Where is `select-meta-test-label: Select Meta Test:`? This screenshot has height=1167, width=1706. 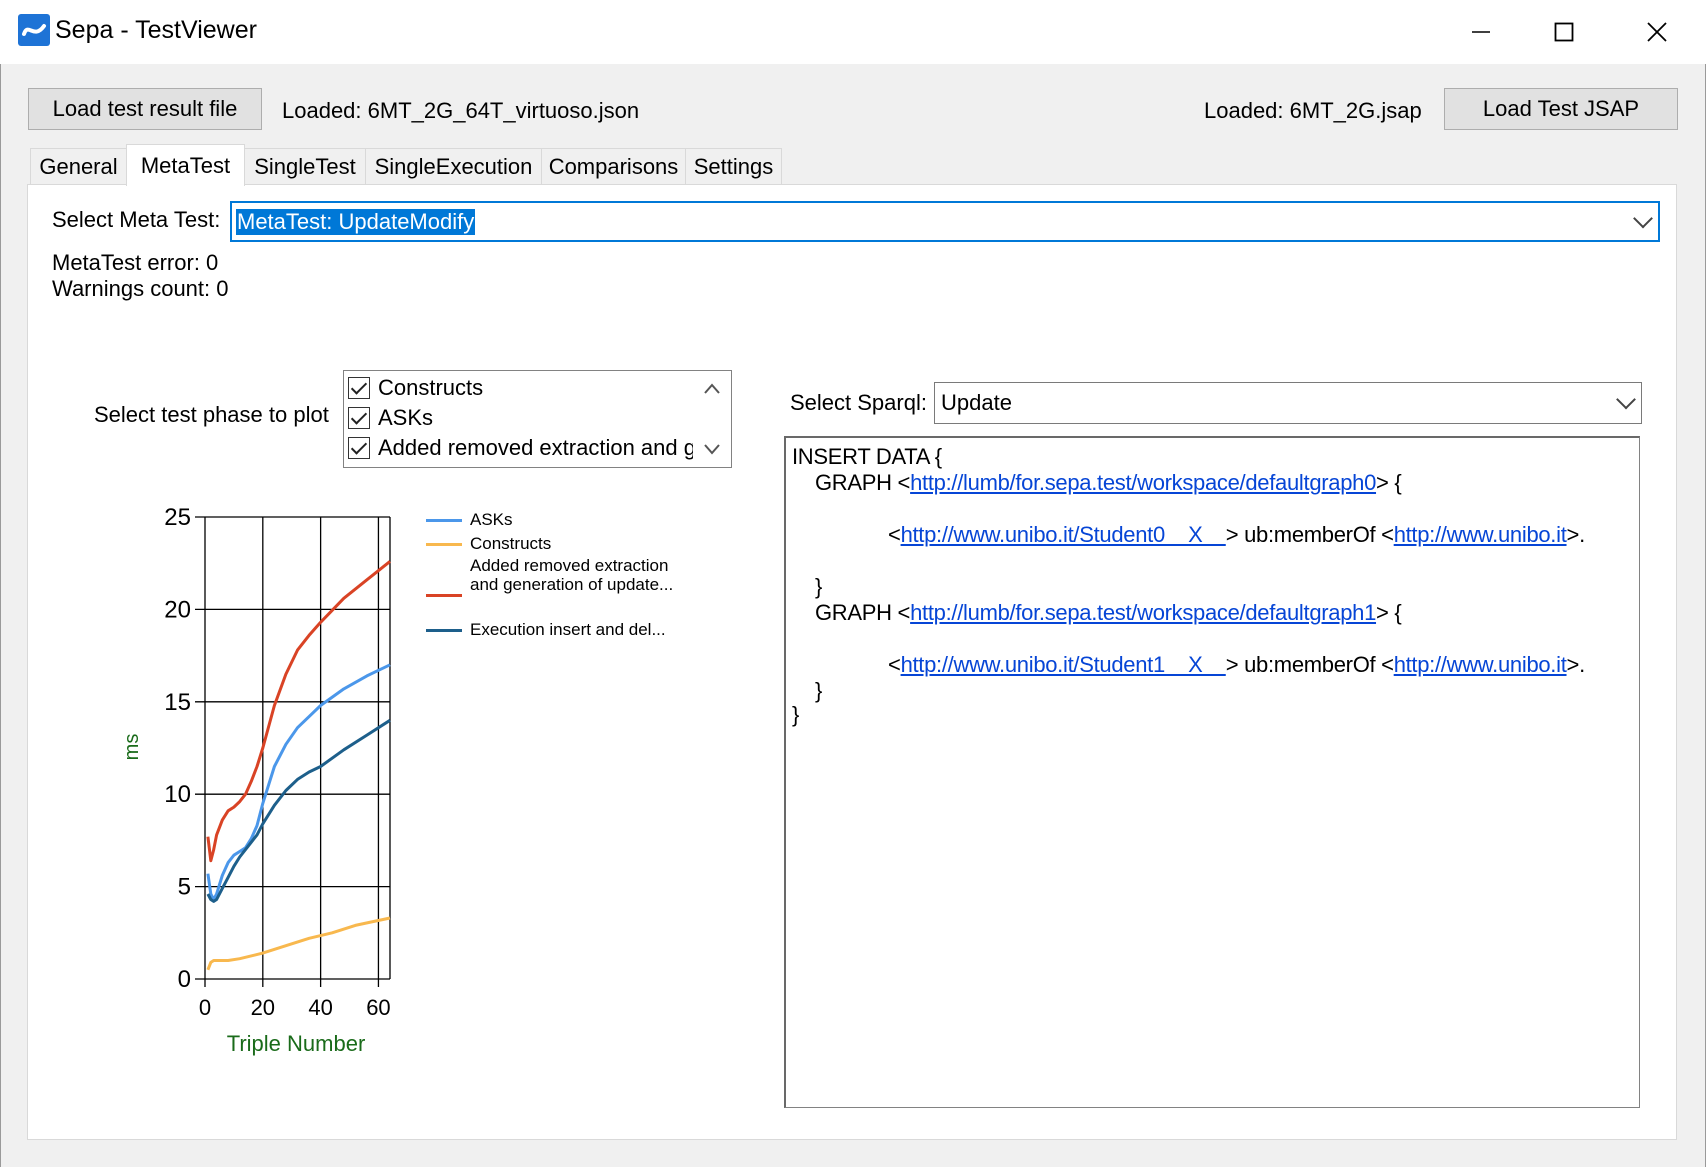
select-meta-test-label: Select Meta Test: is located at coordinates (136, 219).